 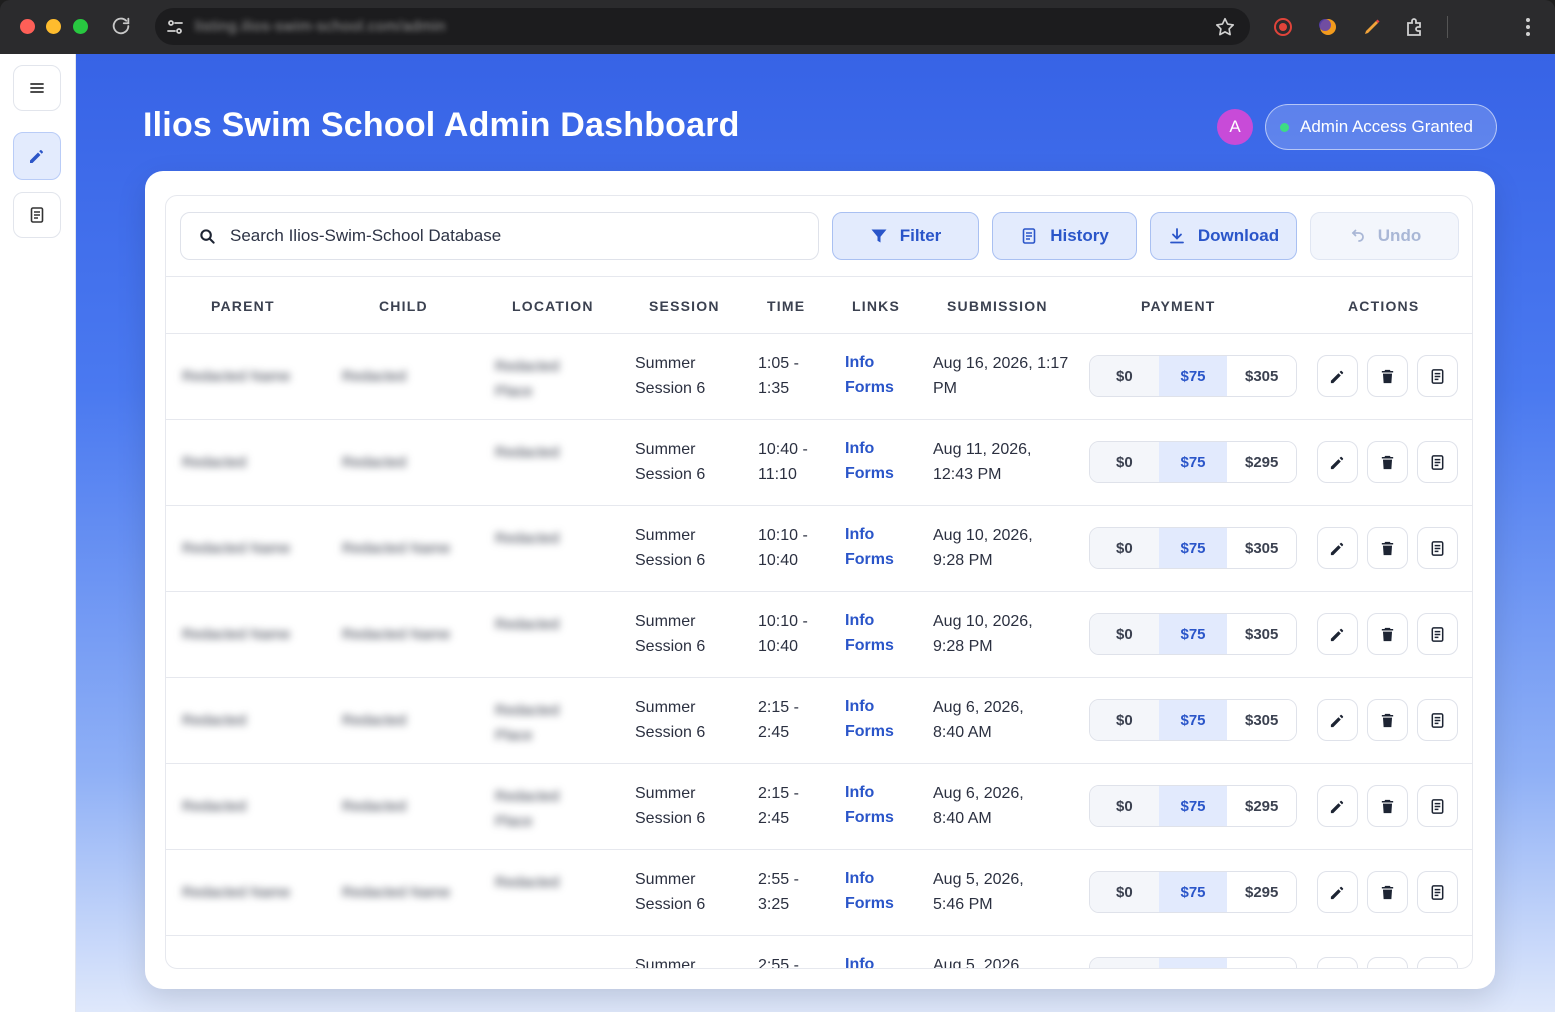 What do you see at coordinates (1328, 27) in the screenshot?
I see `extension-icon` at bounding box center [1328, 27].